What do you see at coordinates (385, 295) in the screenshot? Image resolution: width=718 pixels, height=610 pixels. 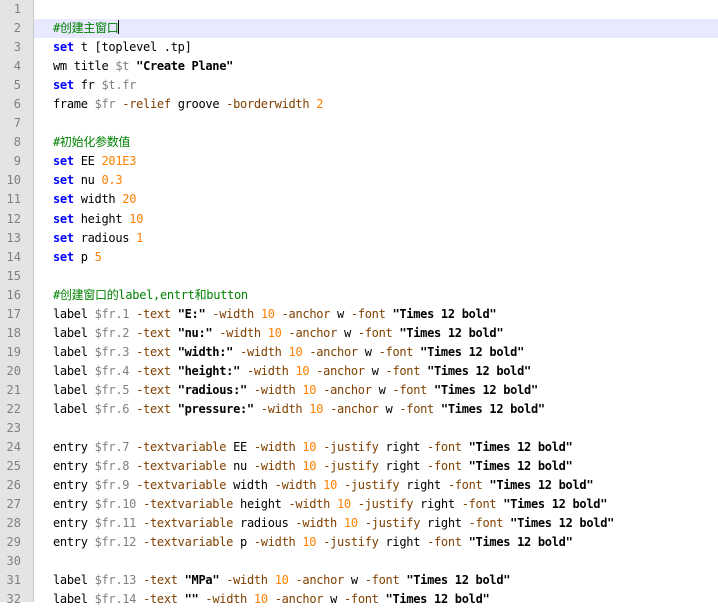 I see `code-line: #创建窗口的label,entrt和button` at bounding box center [385, 295].